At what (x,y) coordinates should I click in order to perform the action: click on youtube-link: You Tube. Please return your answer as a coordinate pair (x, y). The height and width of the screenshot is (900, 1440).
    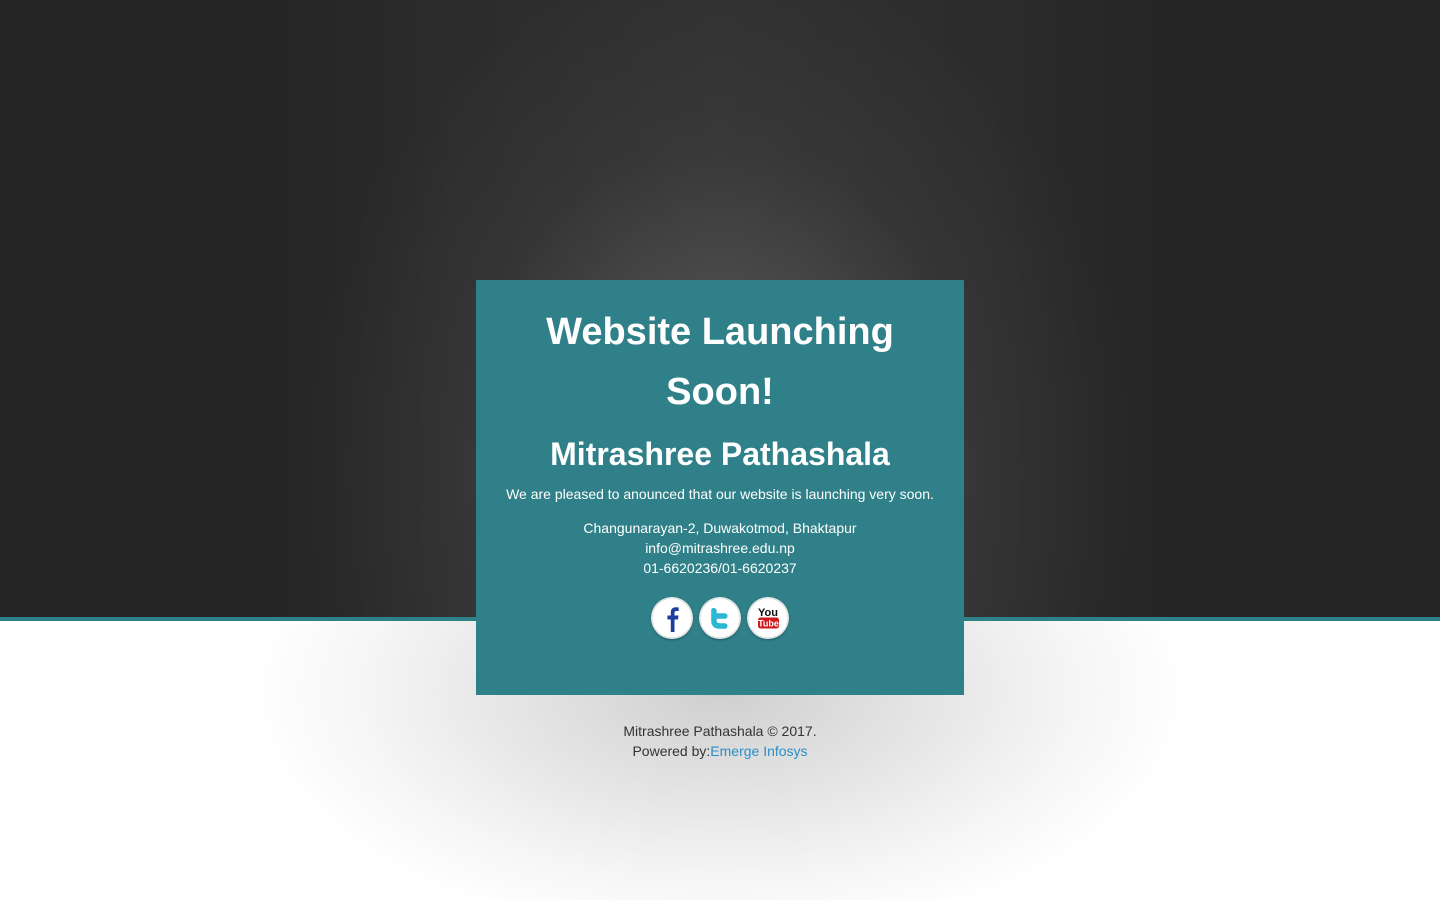
    Looking at the image, I should click on (768, 618).